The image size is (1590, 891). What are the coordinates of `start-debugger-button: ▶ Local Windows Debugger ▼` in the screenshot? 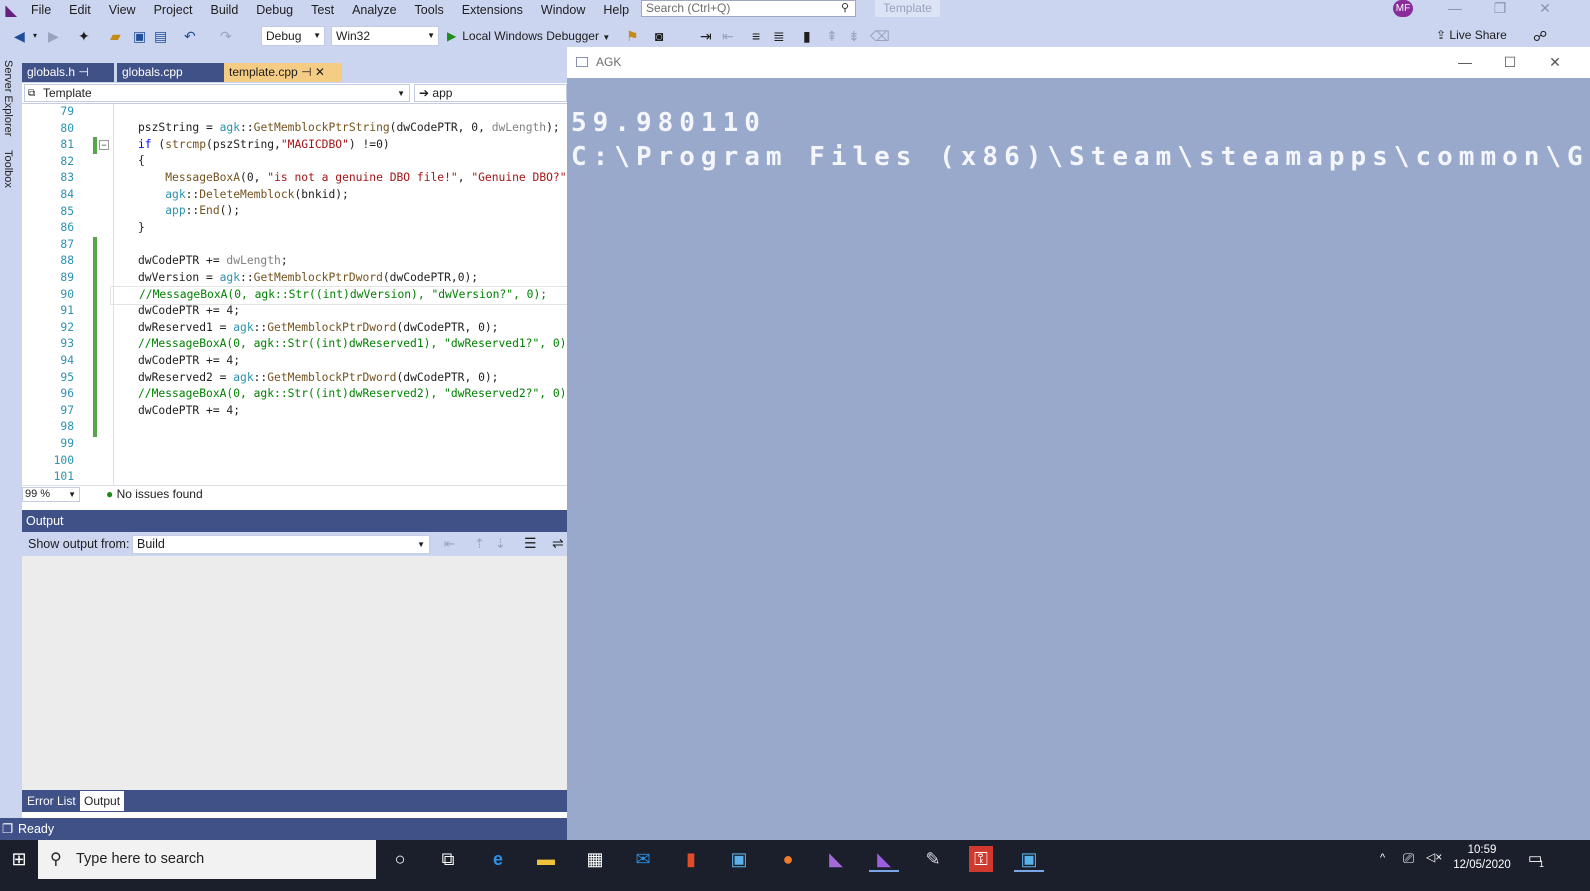 It's located at (528, 36).